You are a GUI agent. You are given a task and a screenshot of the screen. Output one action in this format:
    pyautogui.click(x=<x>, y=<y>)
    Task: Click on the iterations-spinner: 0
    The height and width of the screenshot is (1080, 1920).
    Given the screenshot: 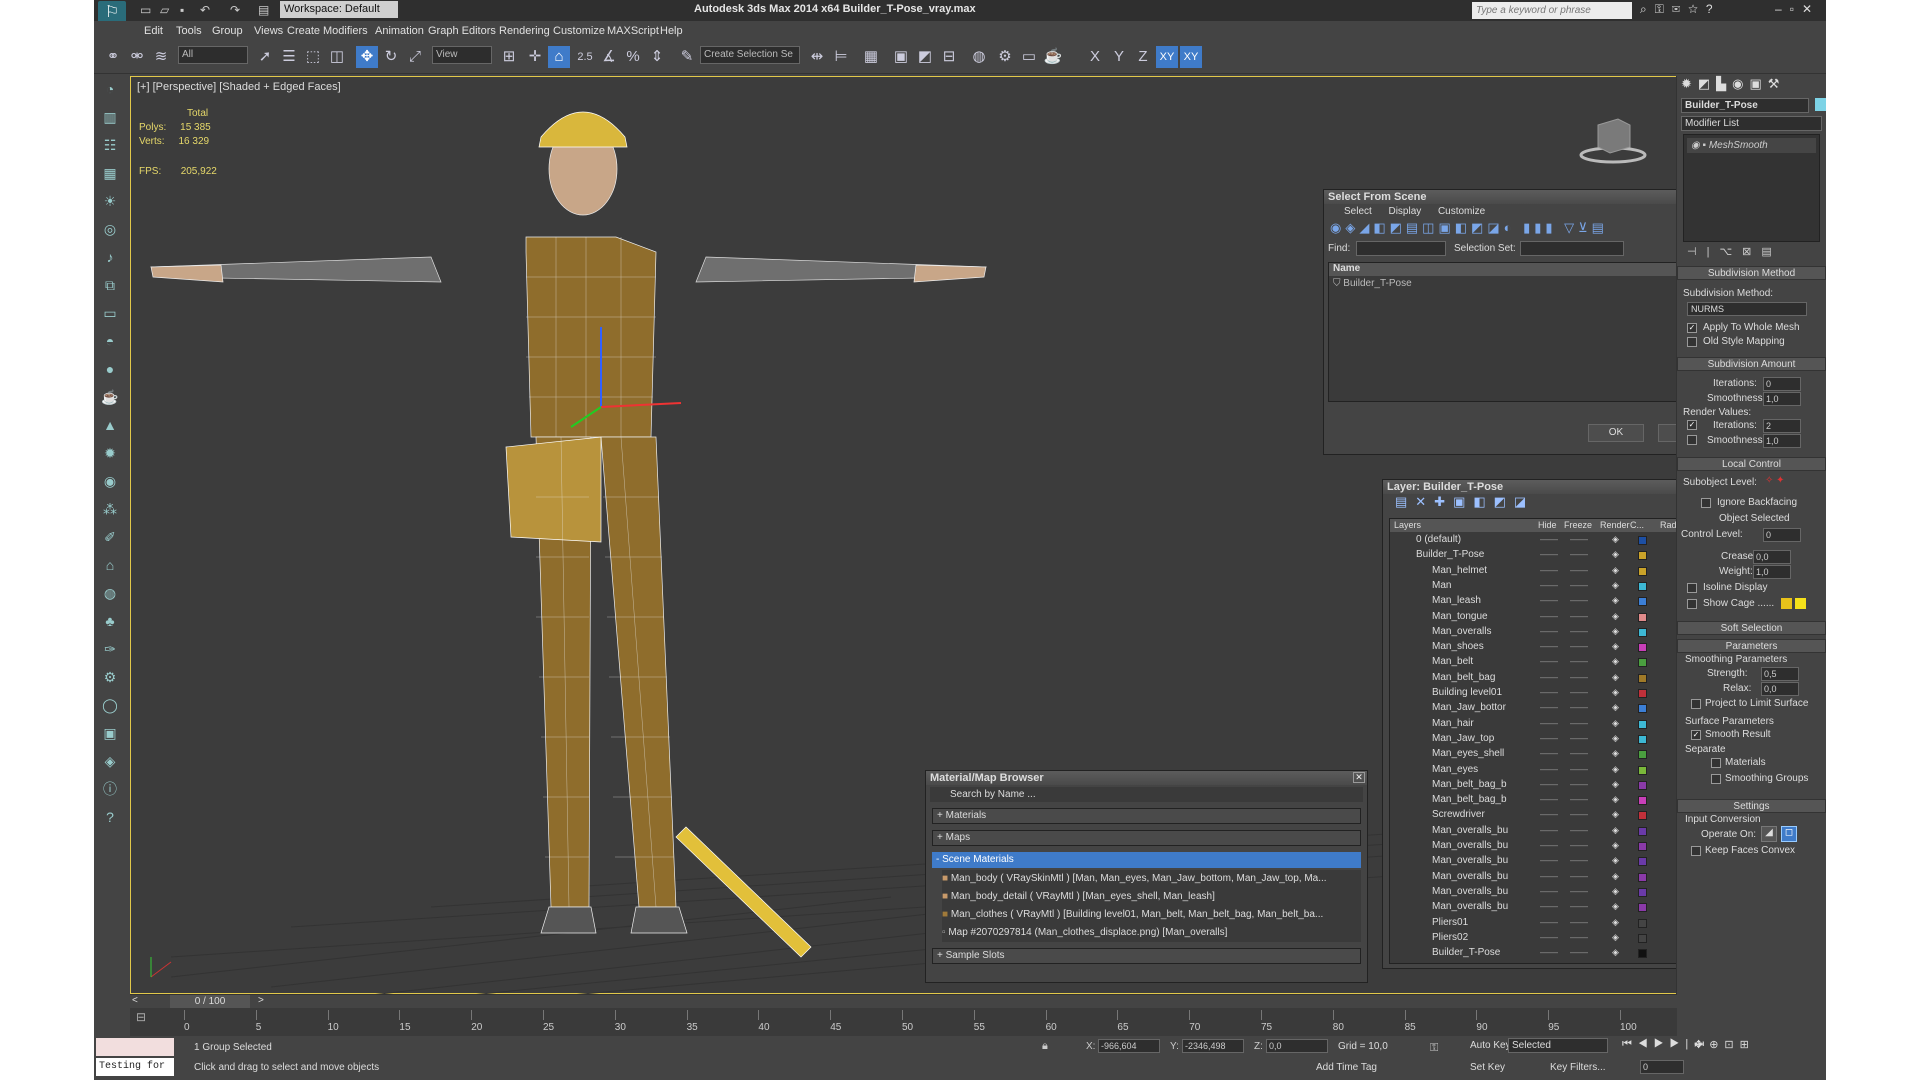 What is the action you would take?
    pyautogui.click(x=1782, y=384)
    